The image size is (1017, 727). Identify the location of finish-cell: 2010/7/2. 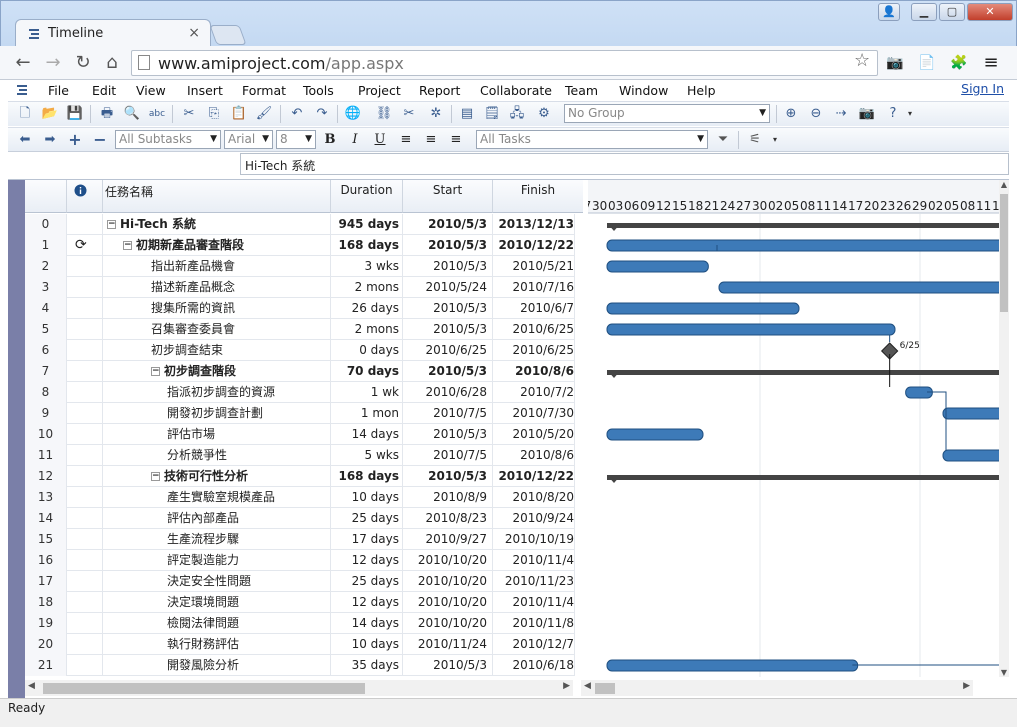
(534, 392).